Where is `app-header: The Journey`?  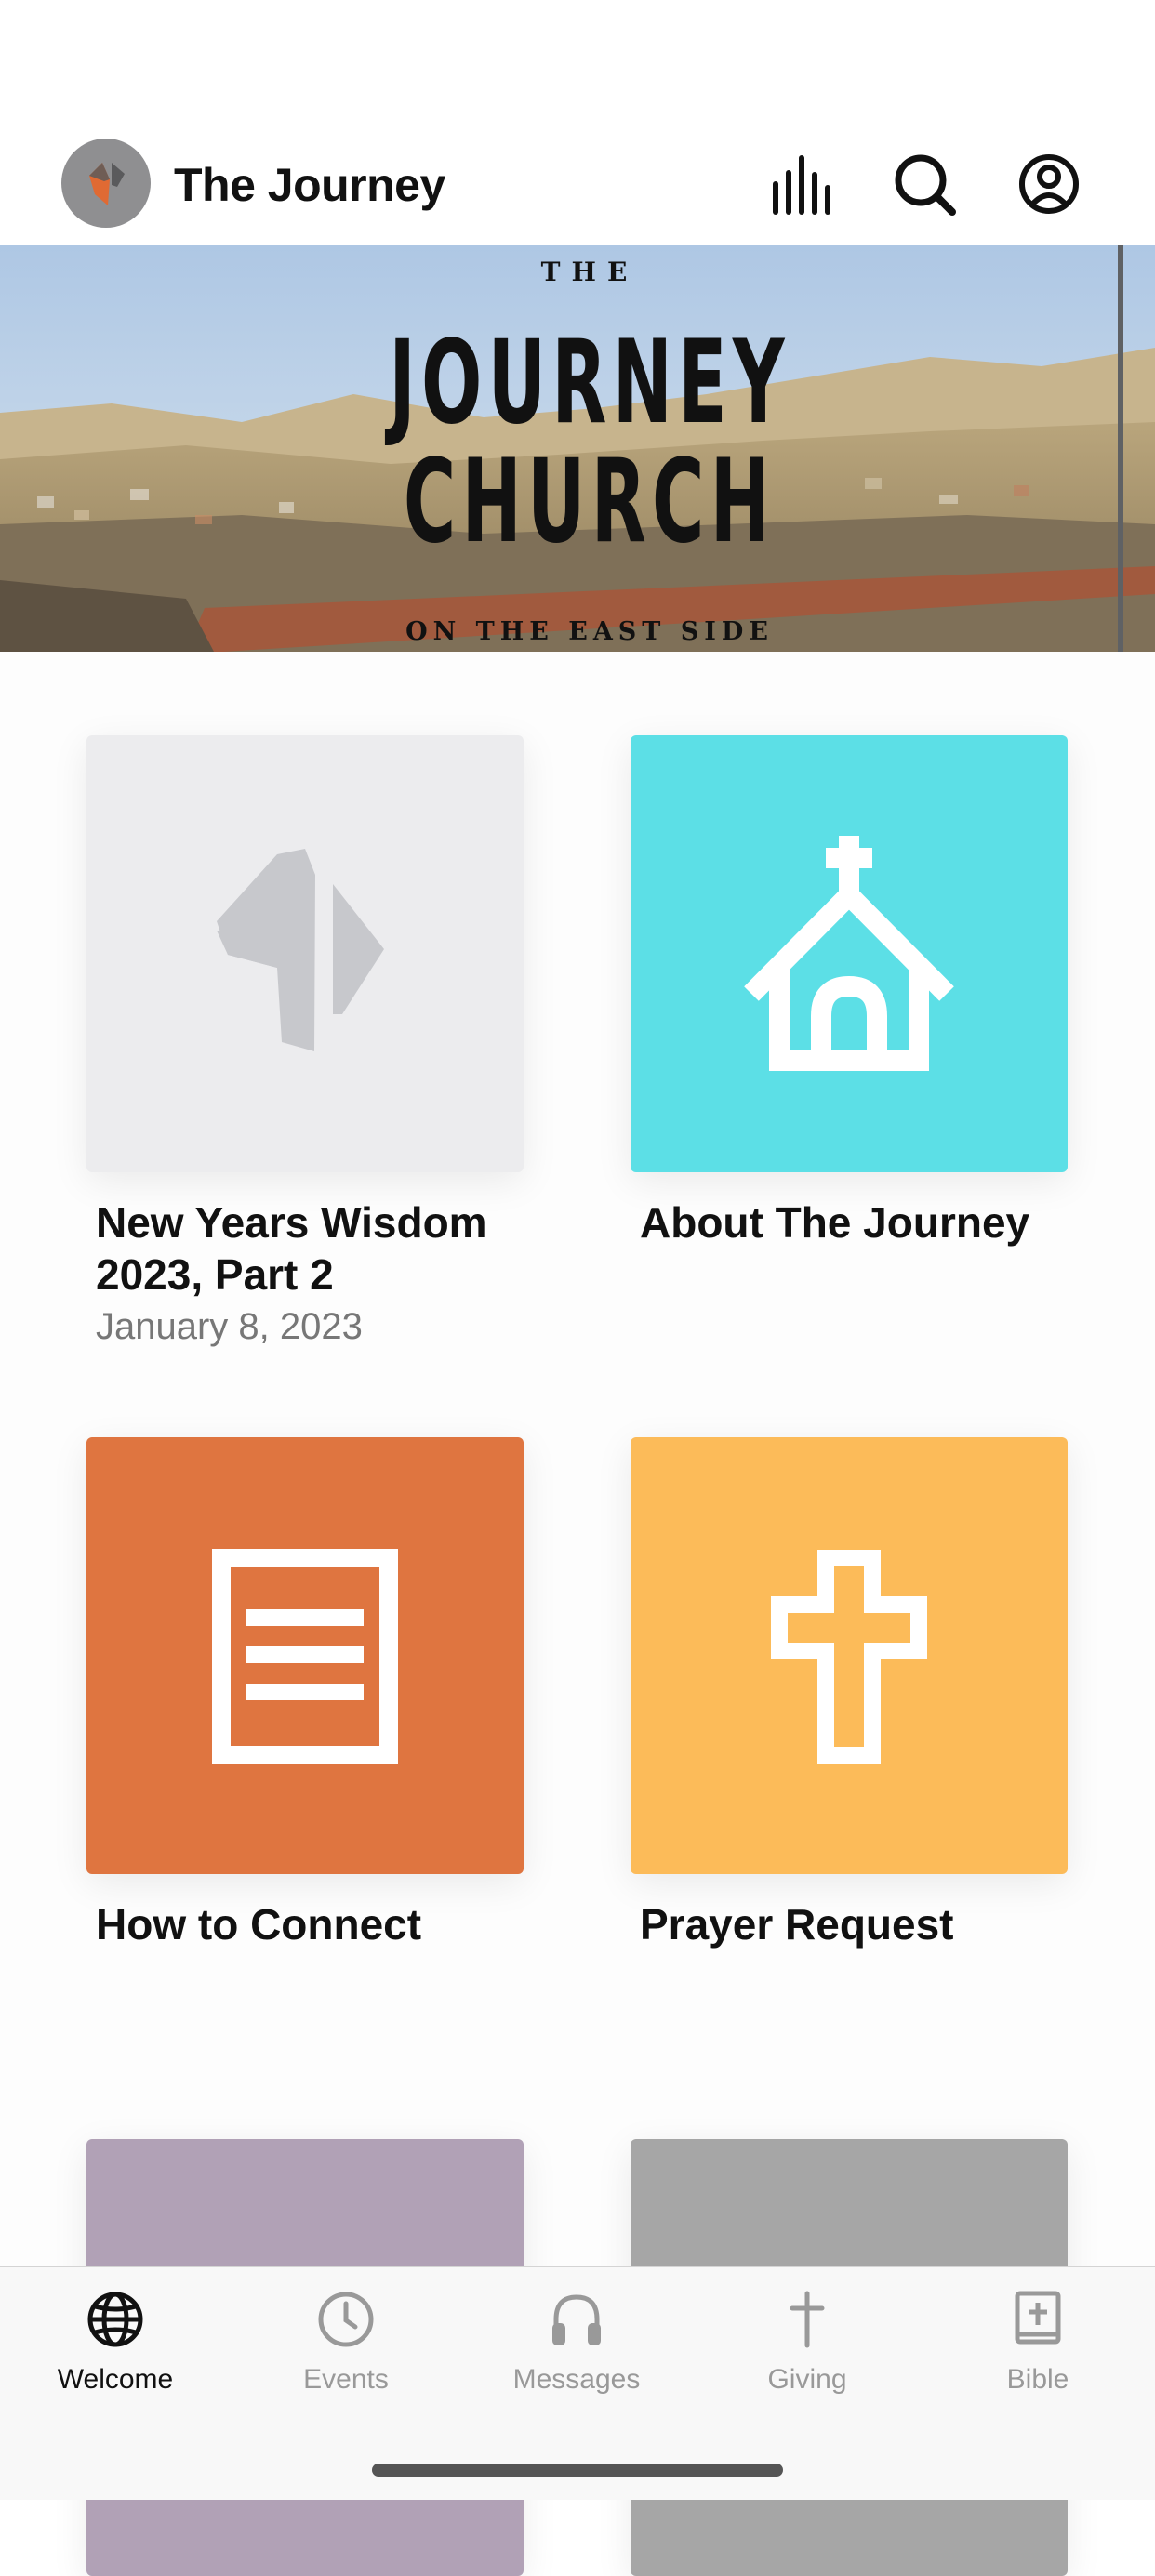
app-header: The Journey is located at coordinates (577, 187).